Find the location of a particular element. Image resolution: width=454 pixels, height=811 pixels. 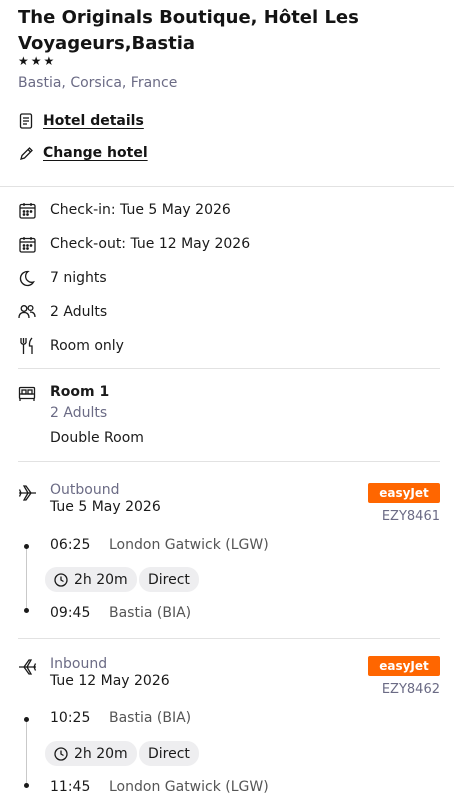

board-row: Room only is located at coordinates (71, 346).